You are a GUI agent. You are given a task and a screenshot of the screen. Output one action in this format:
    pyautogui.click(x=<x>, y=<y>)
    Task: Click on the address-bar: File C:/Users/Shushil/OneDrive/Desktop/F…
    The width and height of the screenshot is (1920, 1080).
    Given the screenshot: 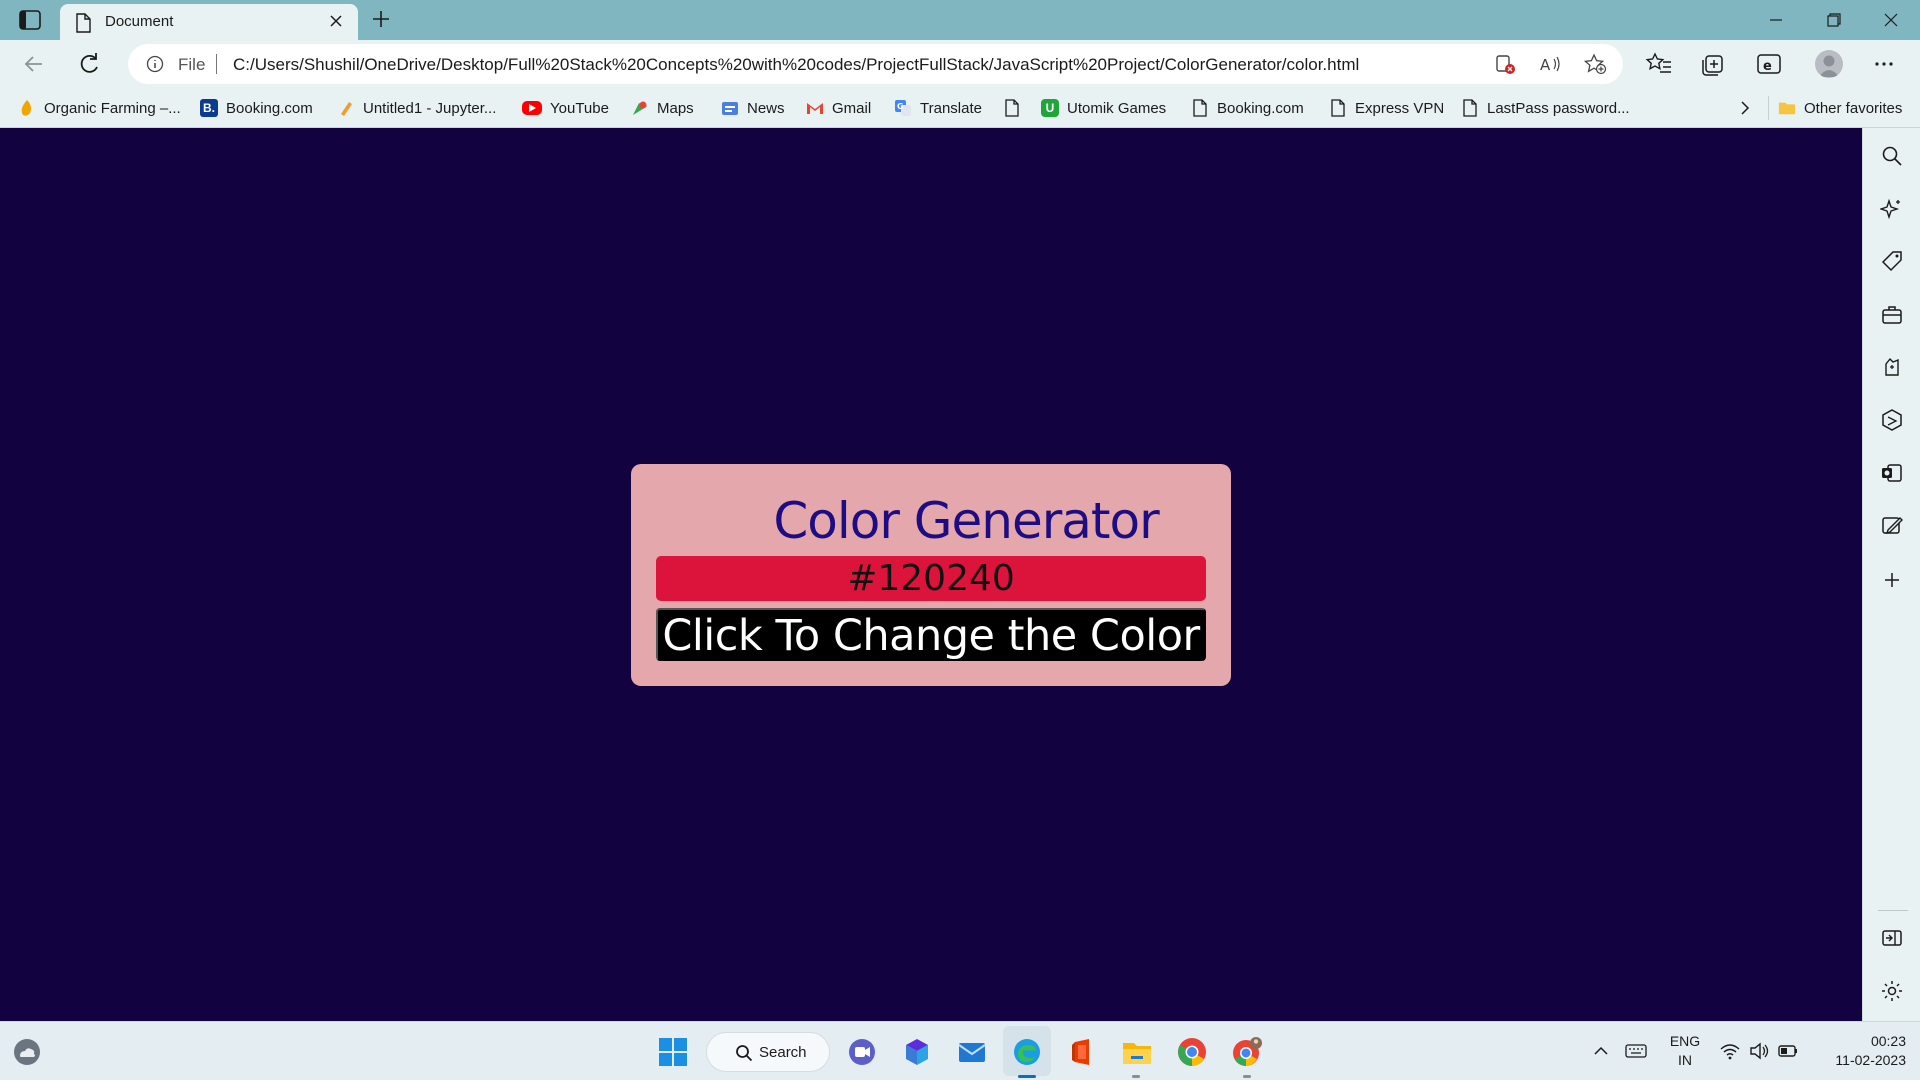 What is the action you would take?
    pyautogui.click(x=875, y=64)
    